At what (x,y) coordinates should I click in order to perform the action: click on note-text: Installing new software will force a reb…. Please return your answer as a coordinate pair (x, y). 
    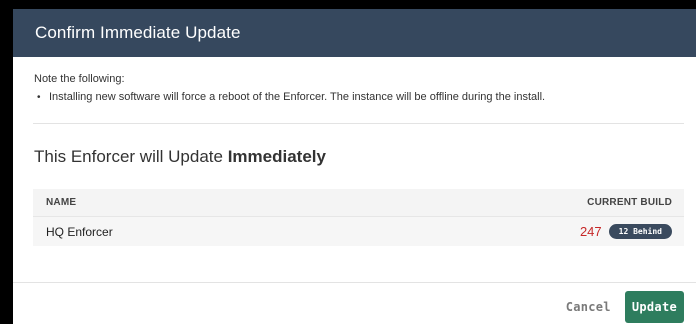
    Looking at the image, I should click on (297, 97).